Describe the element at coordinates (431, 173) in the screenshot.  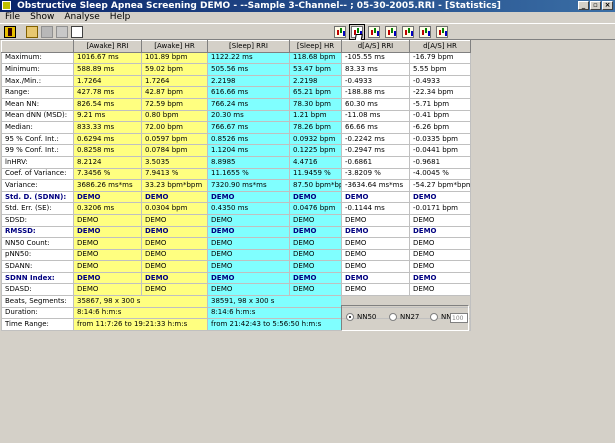
I see `cell-value: -4.0045 %` at that location.